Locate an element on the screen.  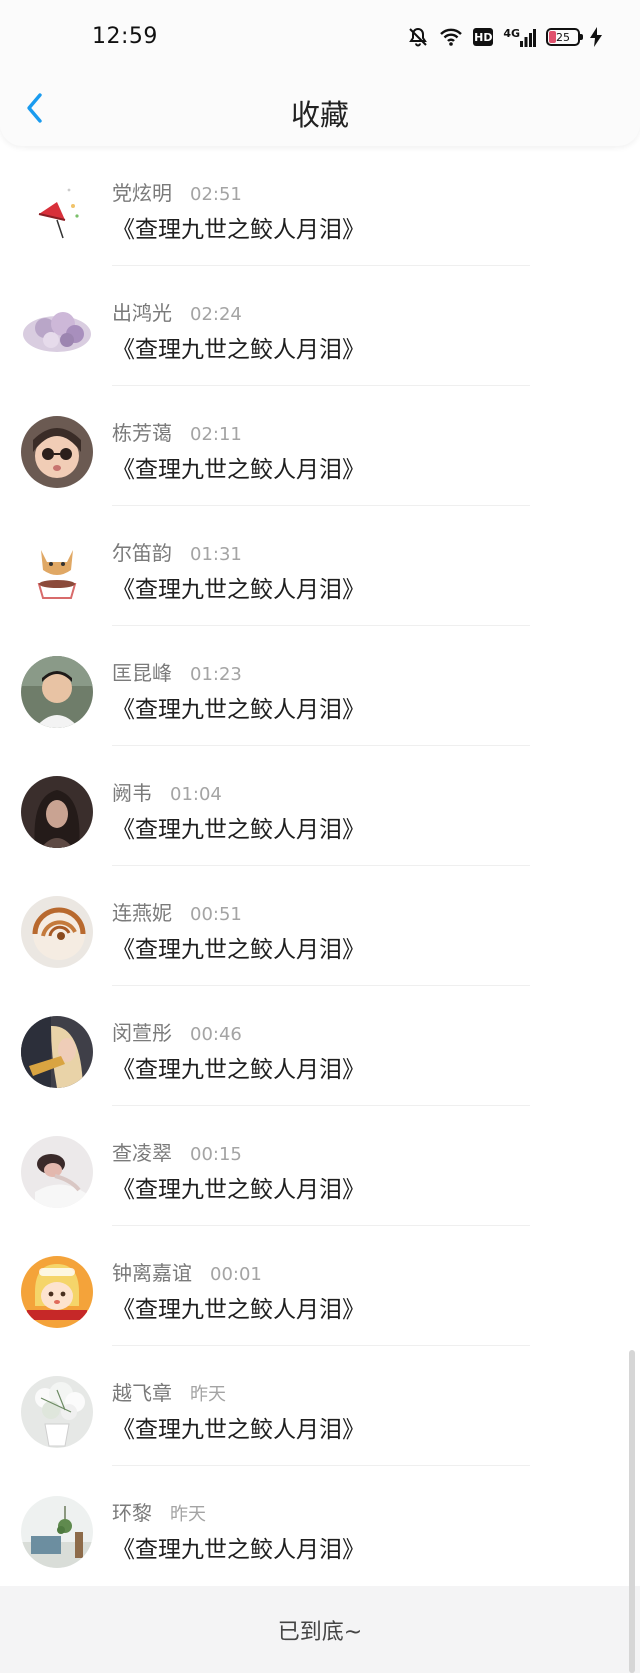
user-name: 查凌翠 is located at coordinates (142, 1153).